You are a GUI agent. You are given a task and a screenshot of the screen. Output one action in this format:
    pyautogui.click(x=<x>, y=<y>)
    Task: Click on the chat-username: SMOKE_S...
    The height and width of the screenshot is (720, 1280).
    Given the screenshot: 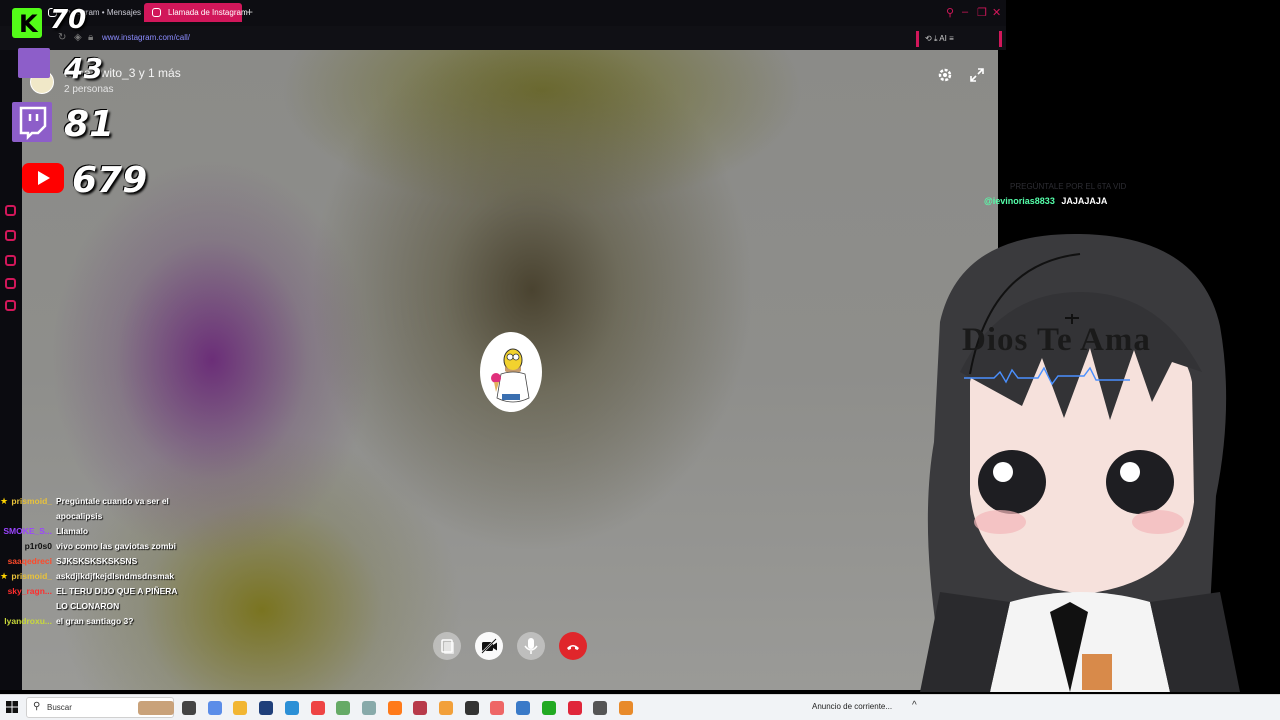 What is the action you would take?
    pyautogui.click(x=27, y=531)
    